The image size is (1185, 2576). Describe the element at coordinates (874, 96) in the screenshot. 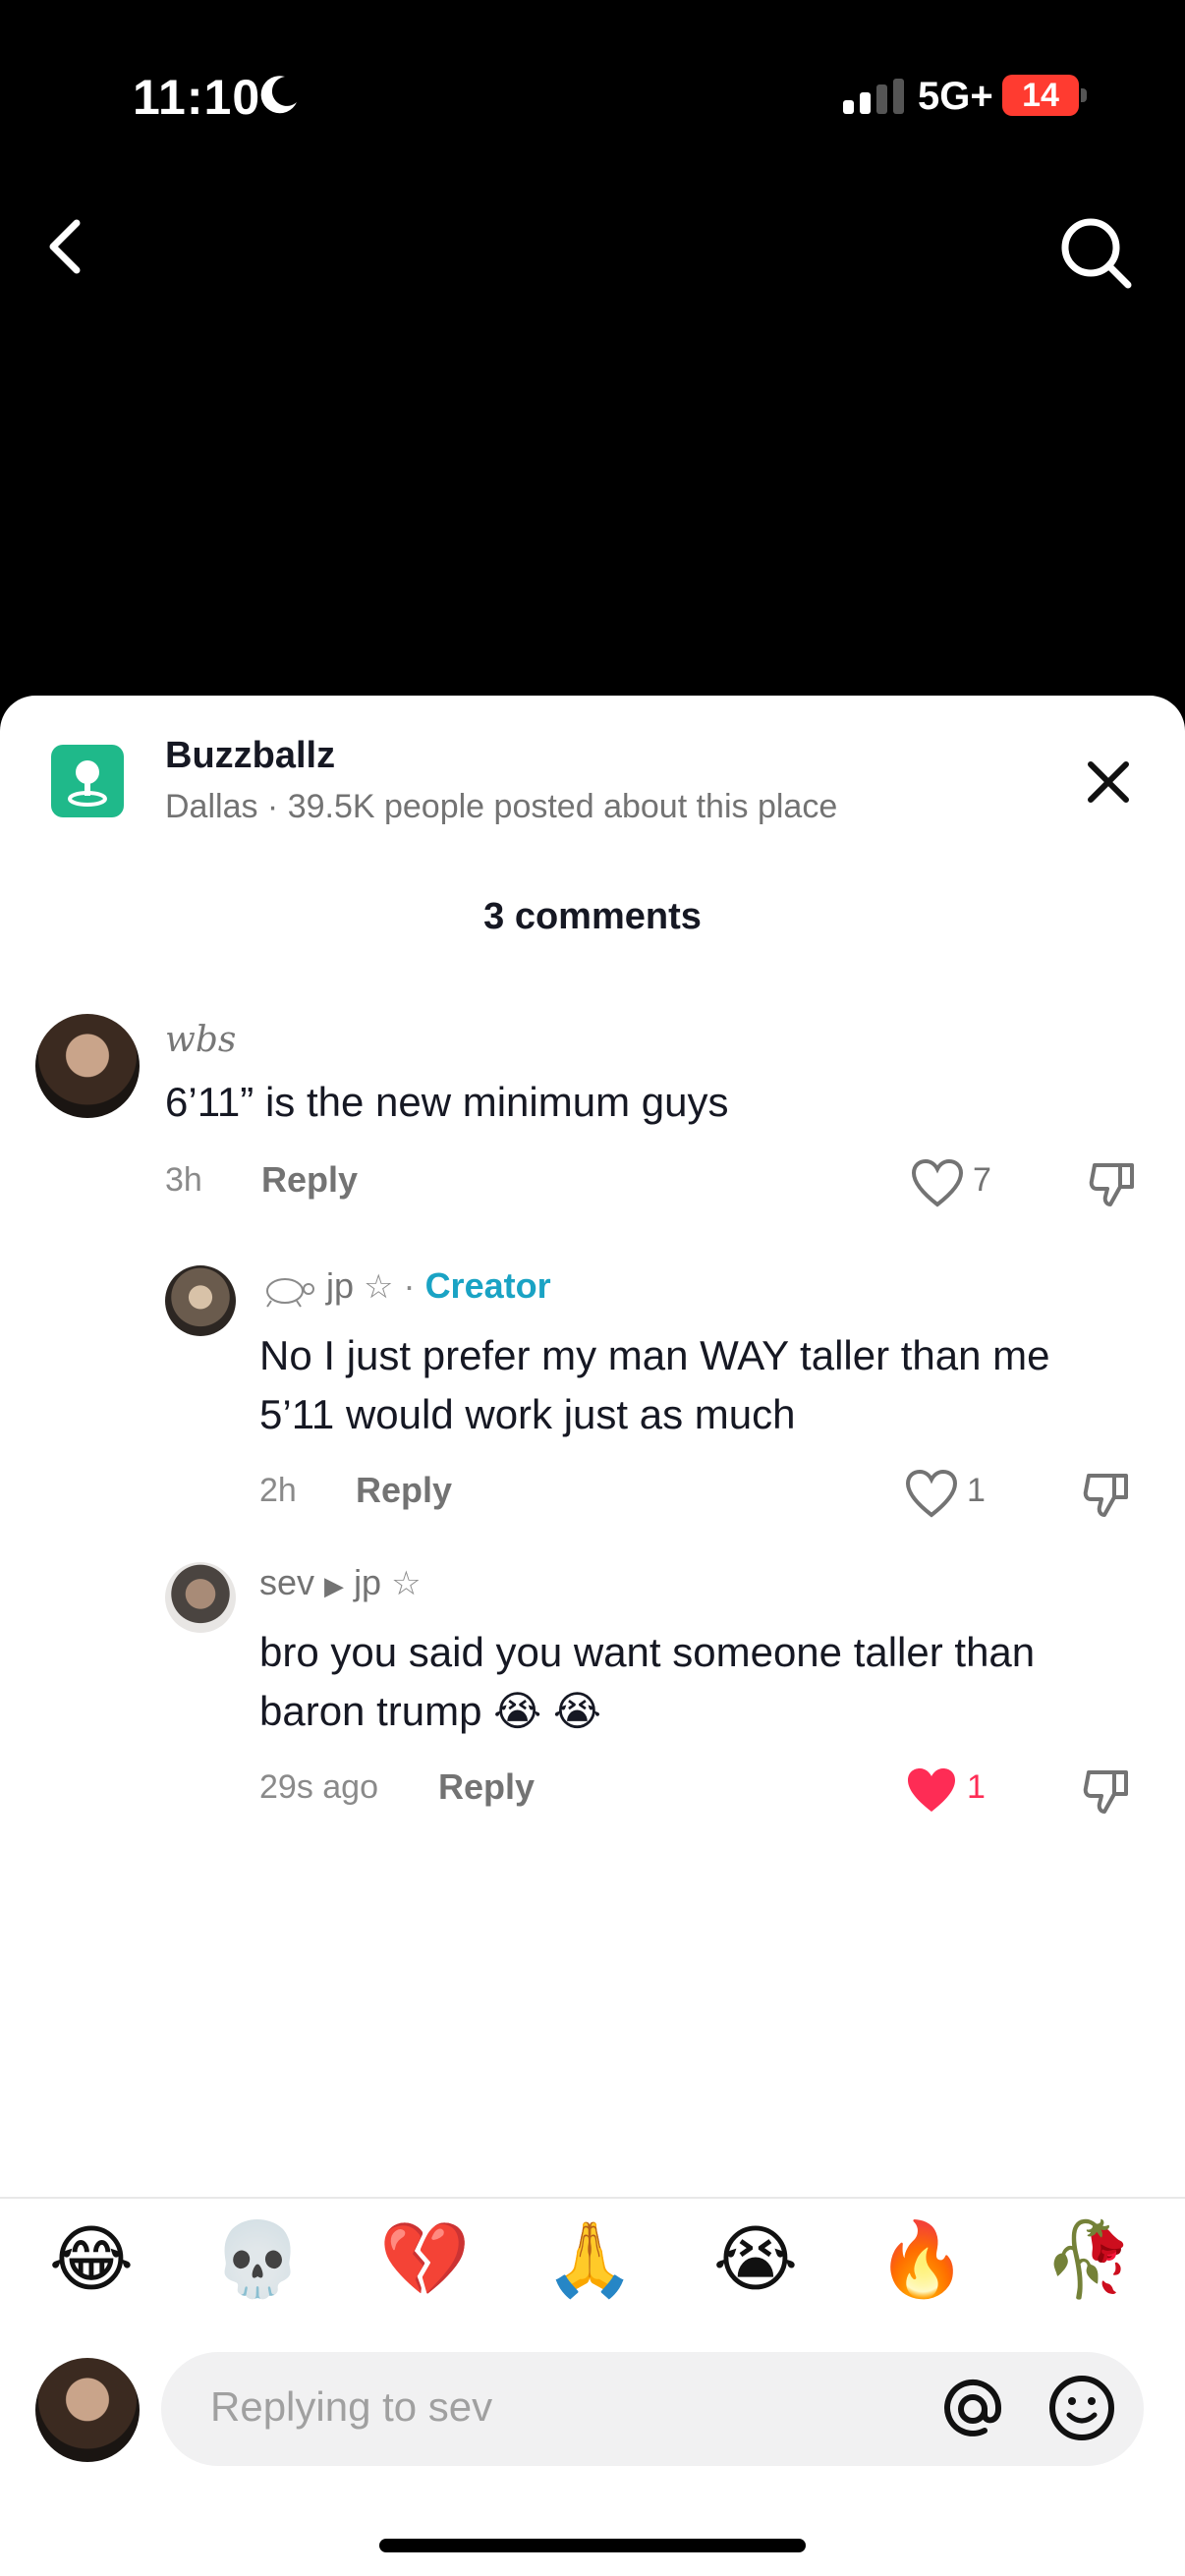

I see `signal-icon` at that location.